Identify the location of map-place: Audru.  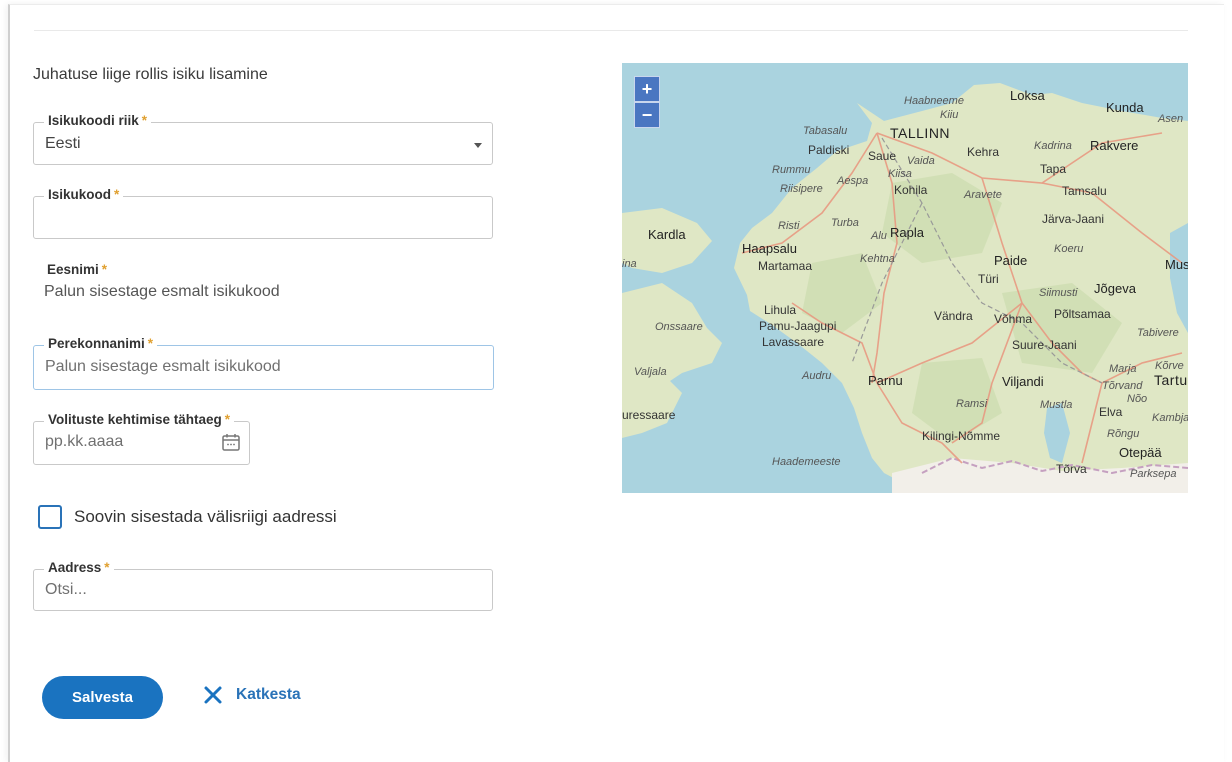
(817, 376).